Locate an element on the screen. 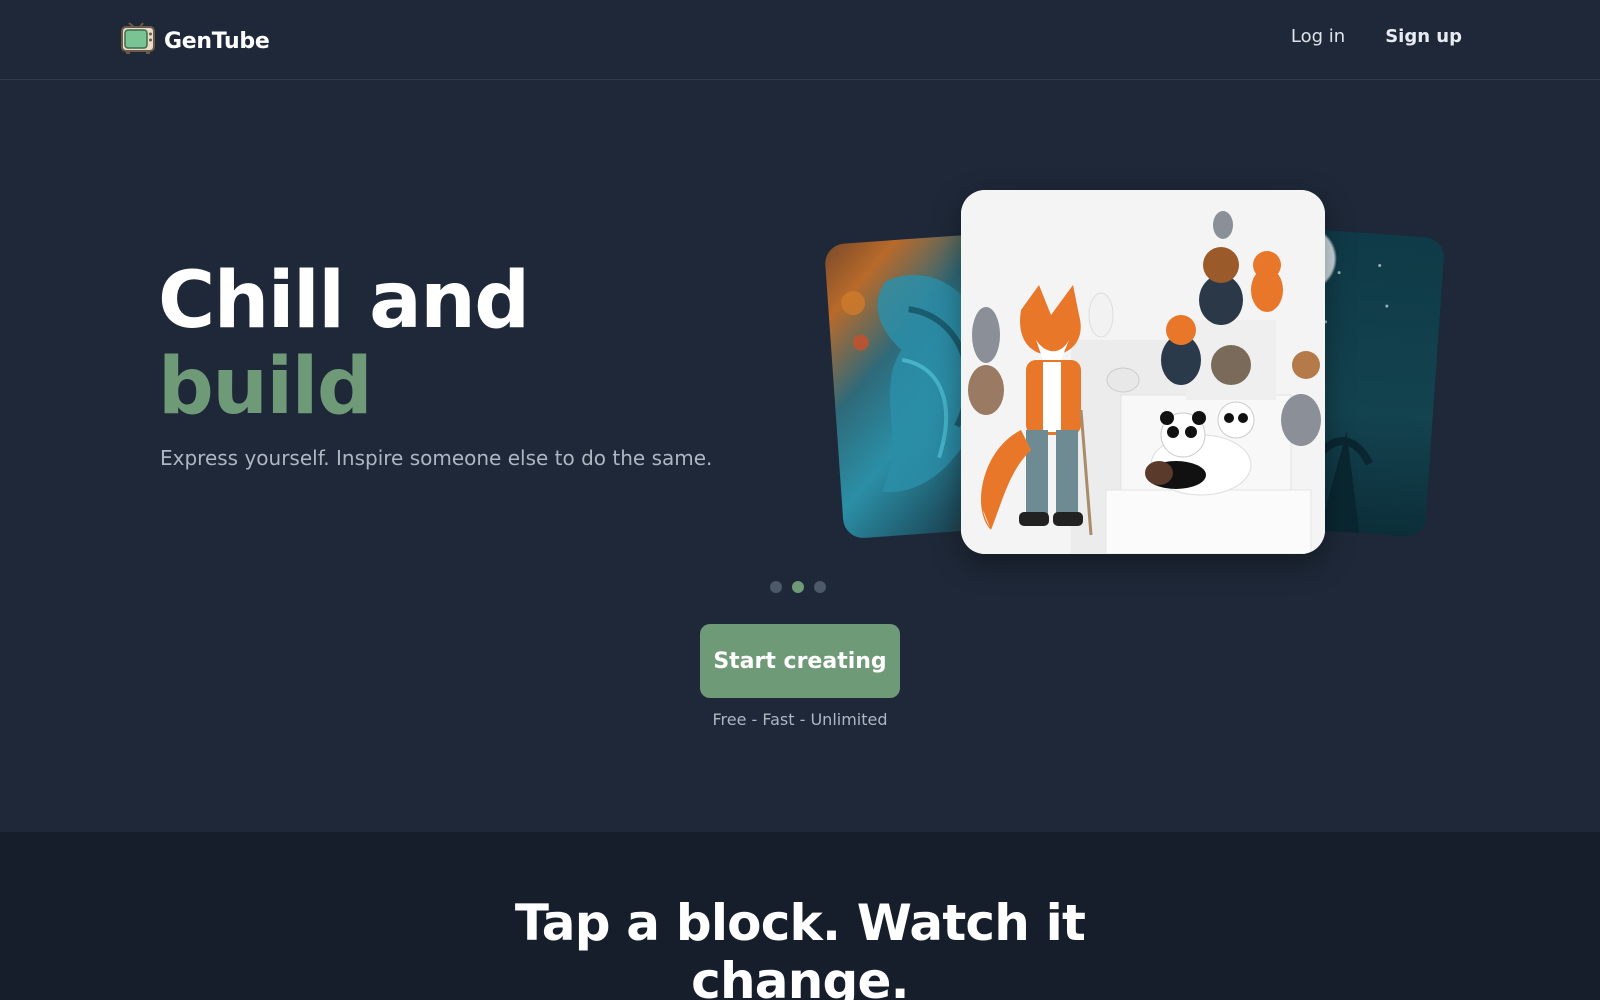  brand-link: GenTube is located at coordinates (195, 41).